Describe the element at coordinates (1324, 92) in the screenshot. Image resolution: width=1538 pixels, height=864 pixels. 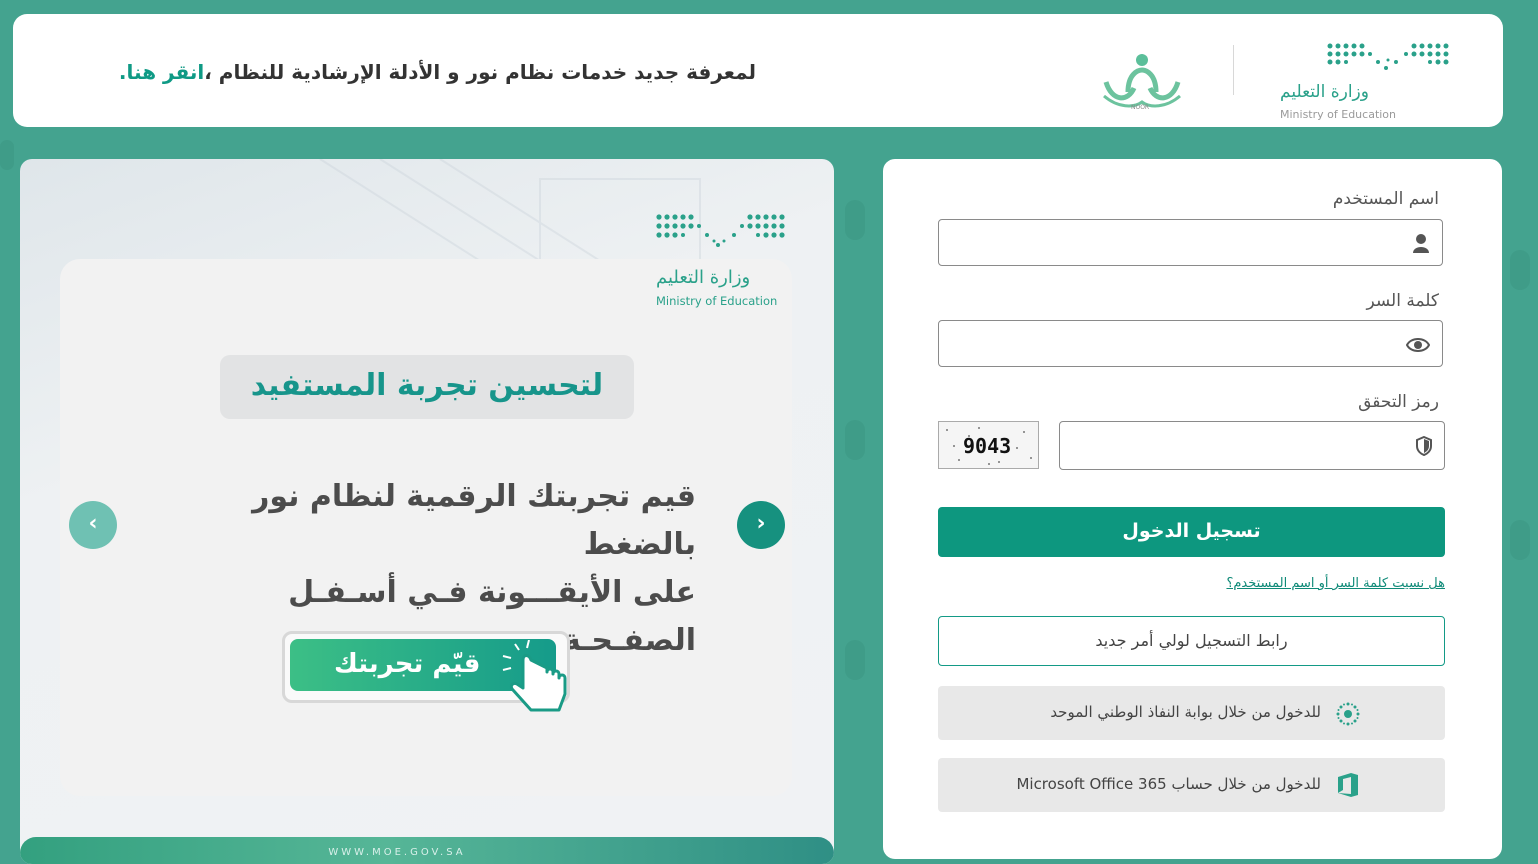
I see `moe-logo-arabic: وزارة التعليم` at that location.